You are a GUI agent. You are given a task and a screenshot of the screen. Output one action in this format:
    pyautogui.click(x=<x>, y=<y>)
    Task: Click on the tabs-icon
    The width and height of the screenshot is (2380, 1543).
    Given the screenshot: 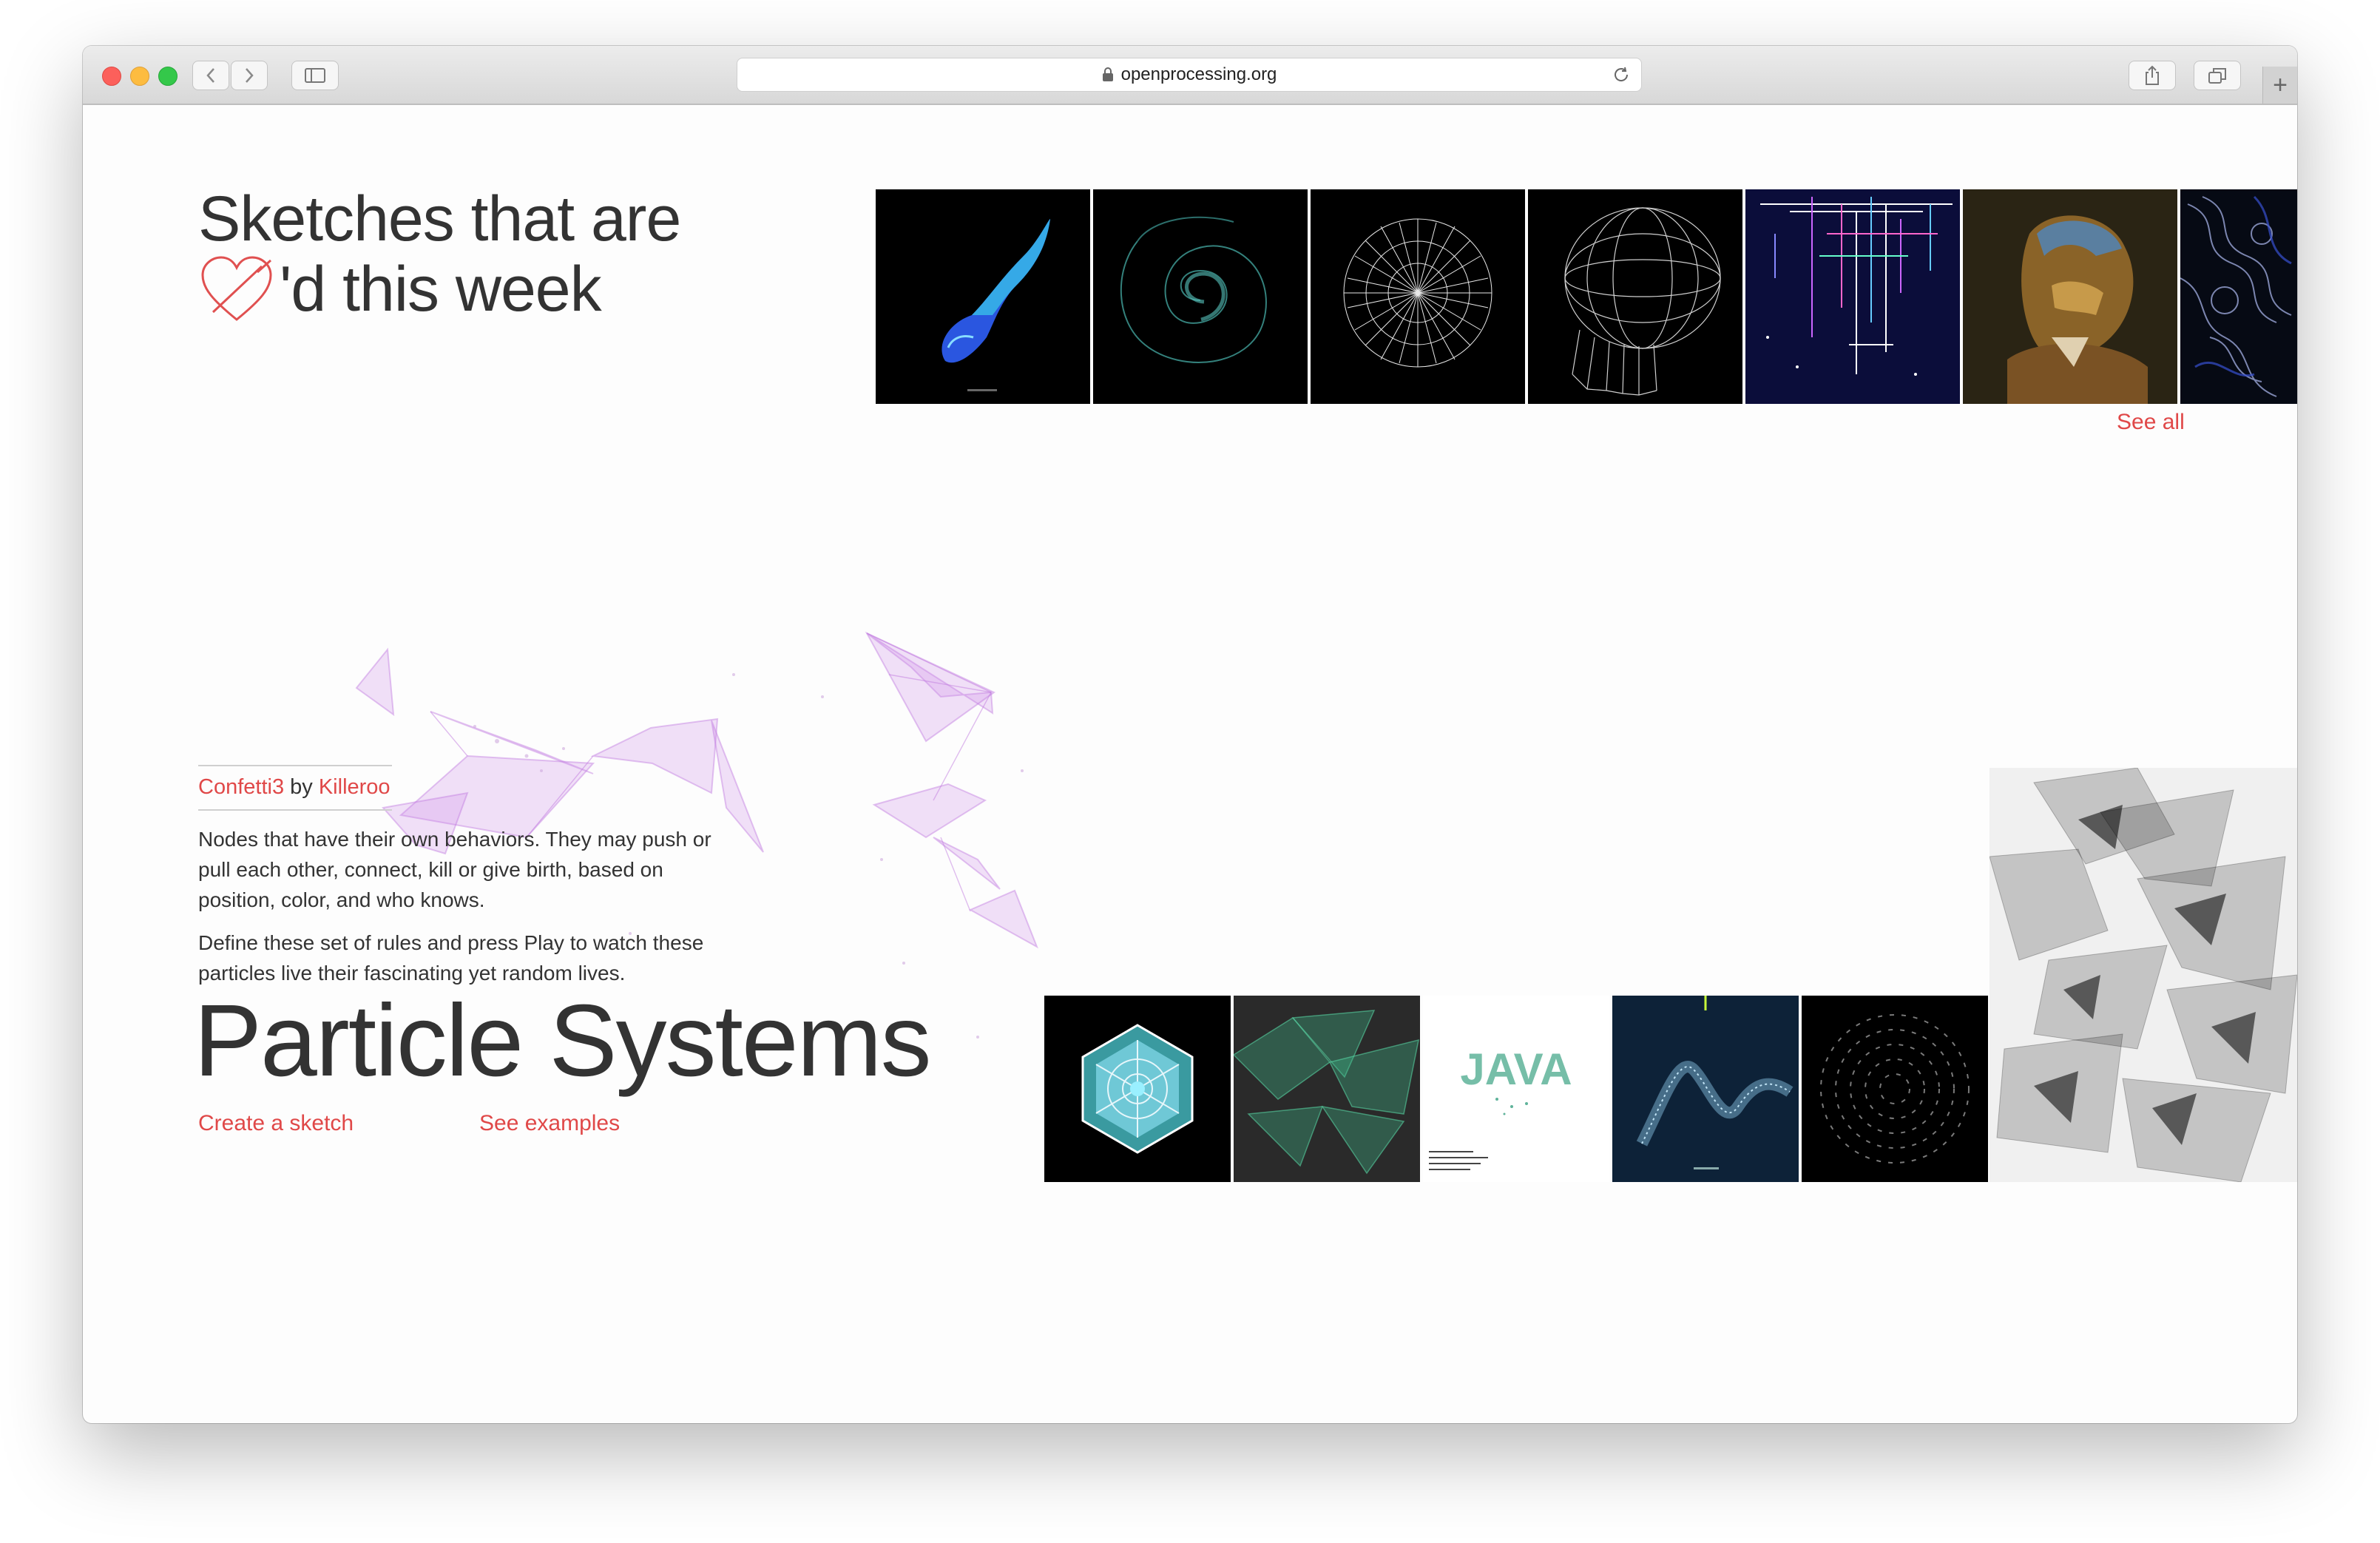 What is the action you would take?
    pyautogui.click(x=2217, y=76)
    